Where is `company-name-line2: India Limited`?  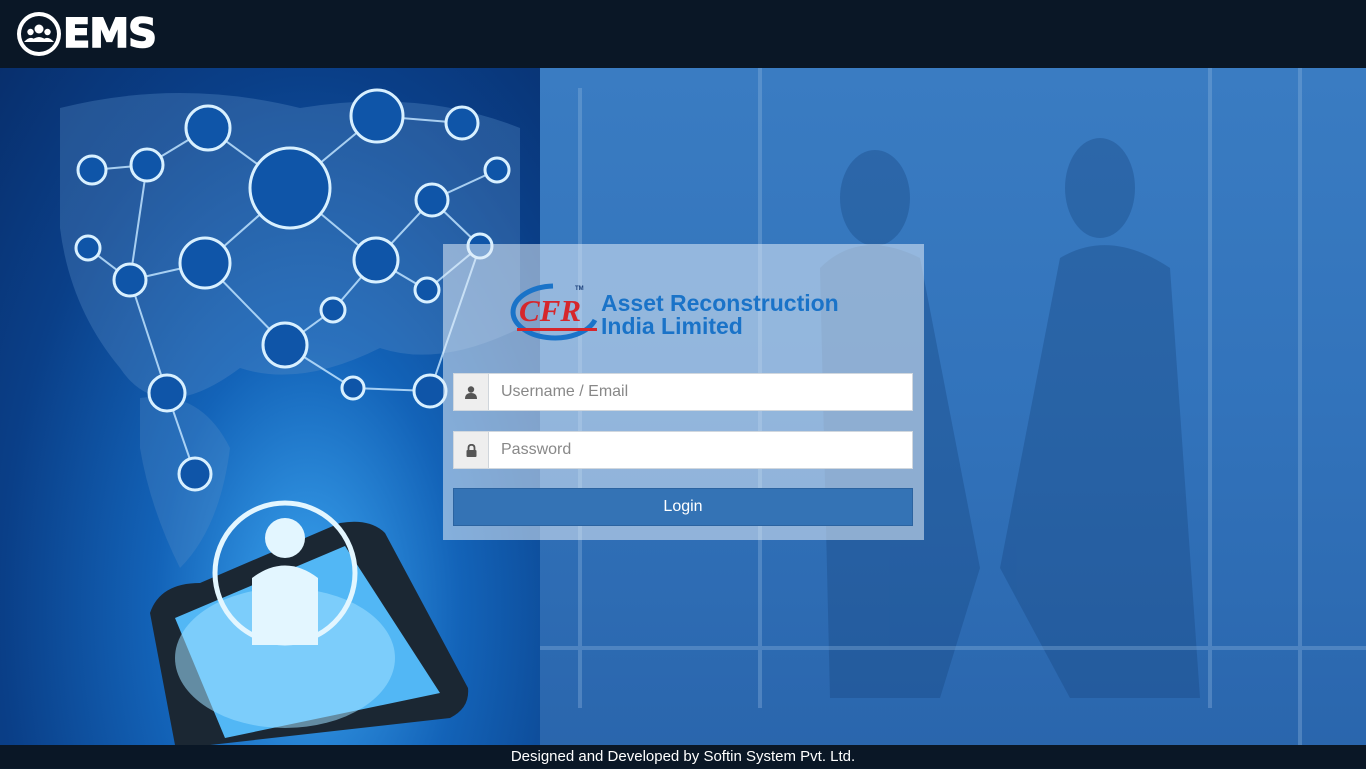
company-name-line2: India Limited is located at coordinates (672, 326).